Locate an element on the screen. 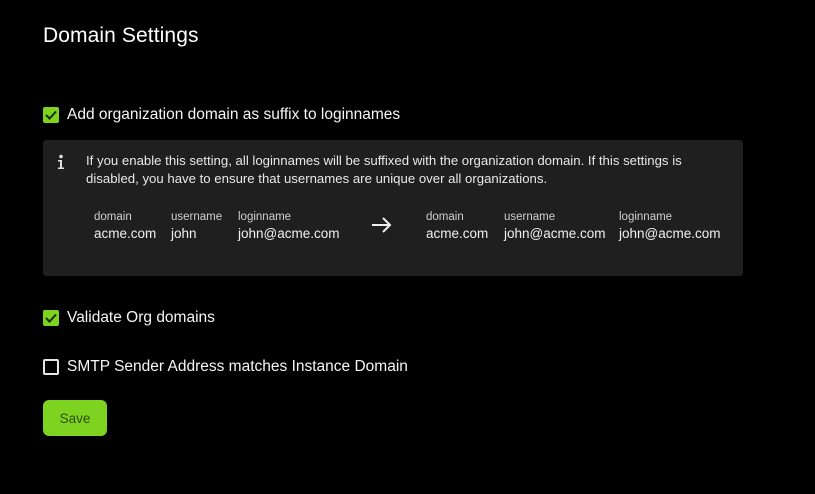  example-before-domain: domain acme.com is located at coordinates (125, 226).